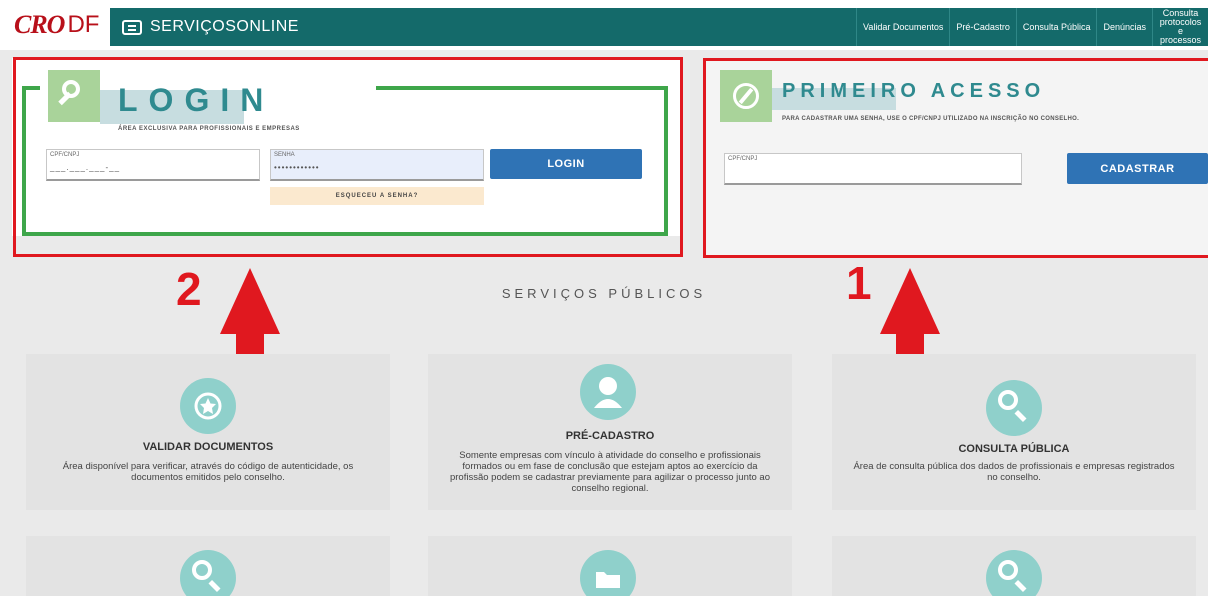  I want to click on seal-icon, so click(208, 406).